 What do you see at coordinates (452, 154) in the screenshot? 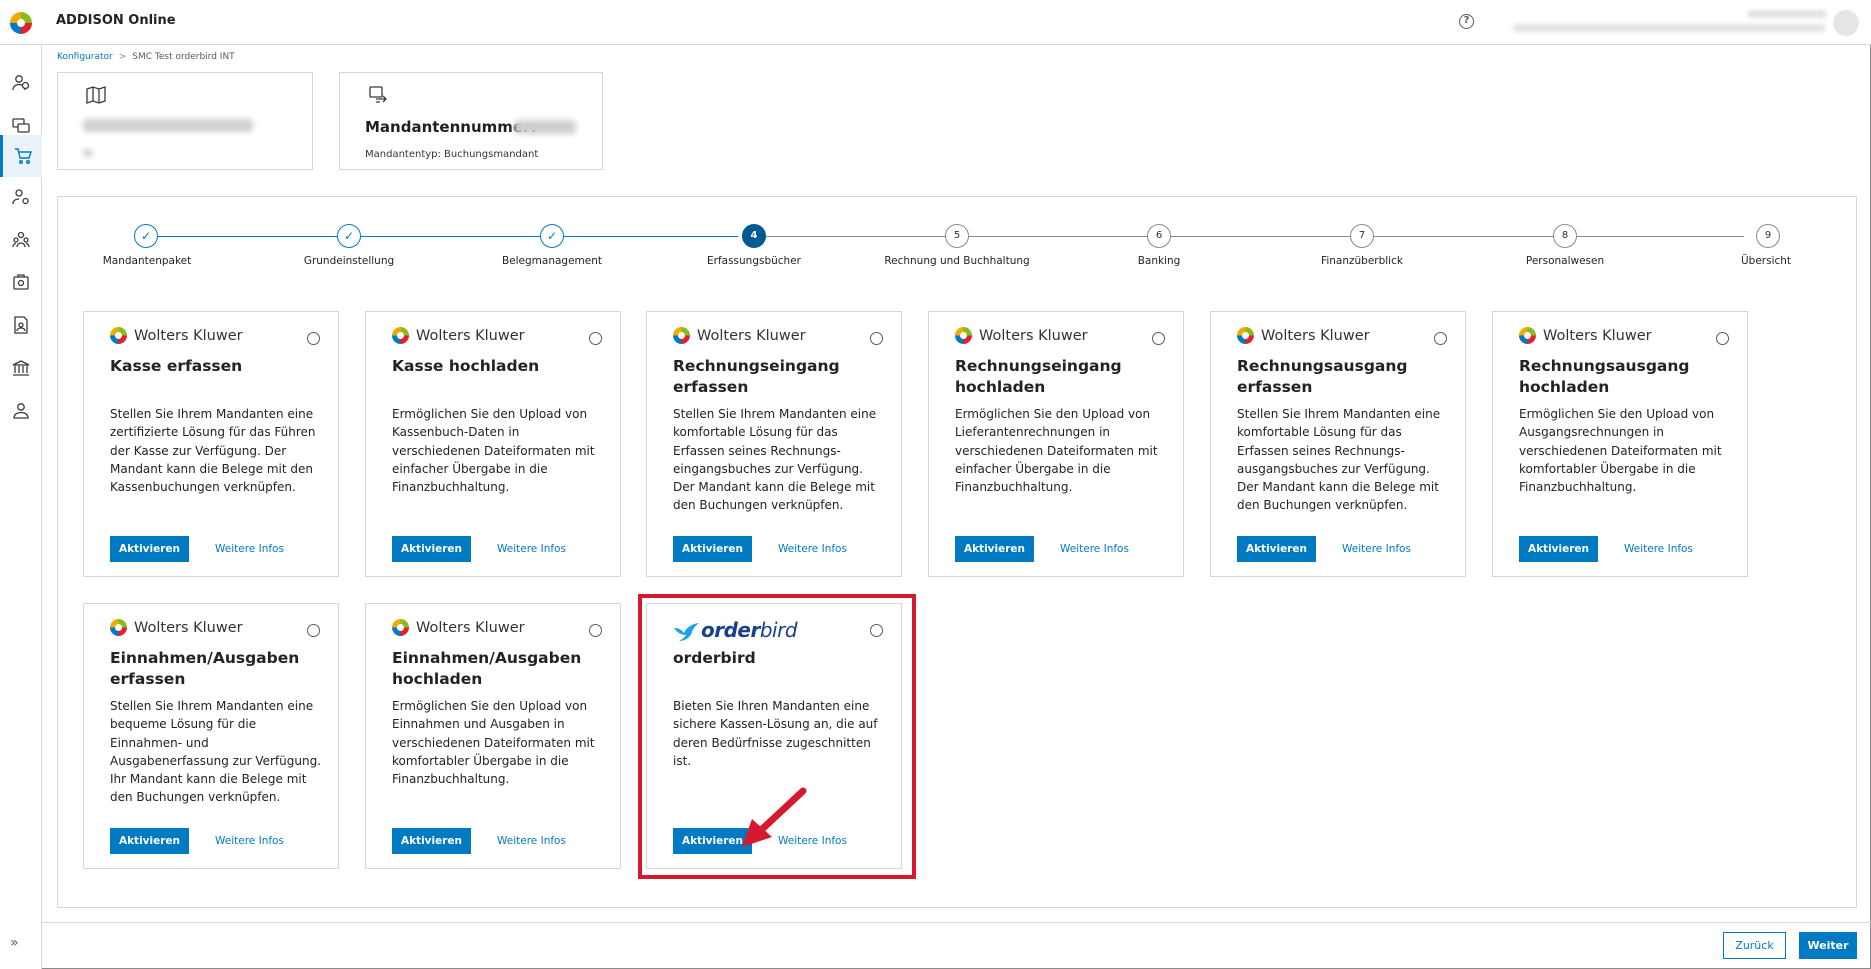
I see `client-type: Mandantentyp: Buchungsmandant` at bounding box center [452, 154].